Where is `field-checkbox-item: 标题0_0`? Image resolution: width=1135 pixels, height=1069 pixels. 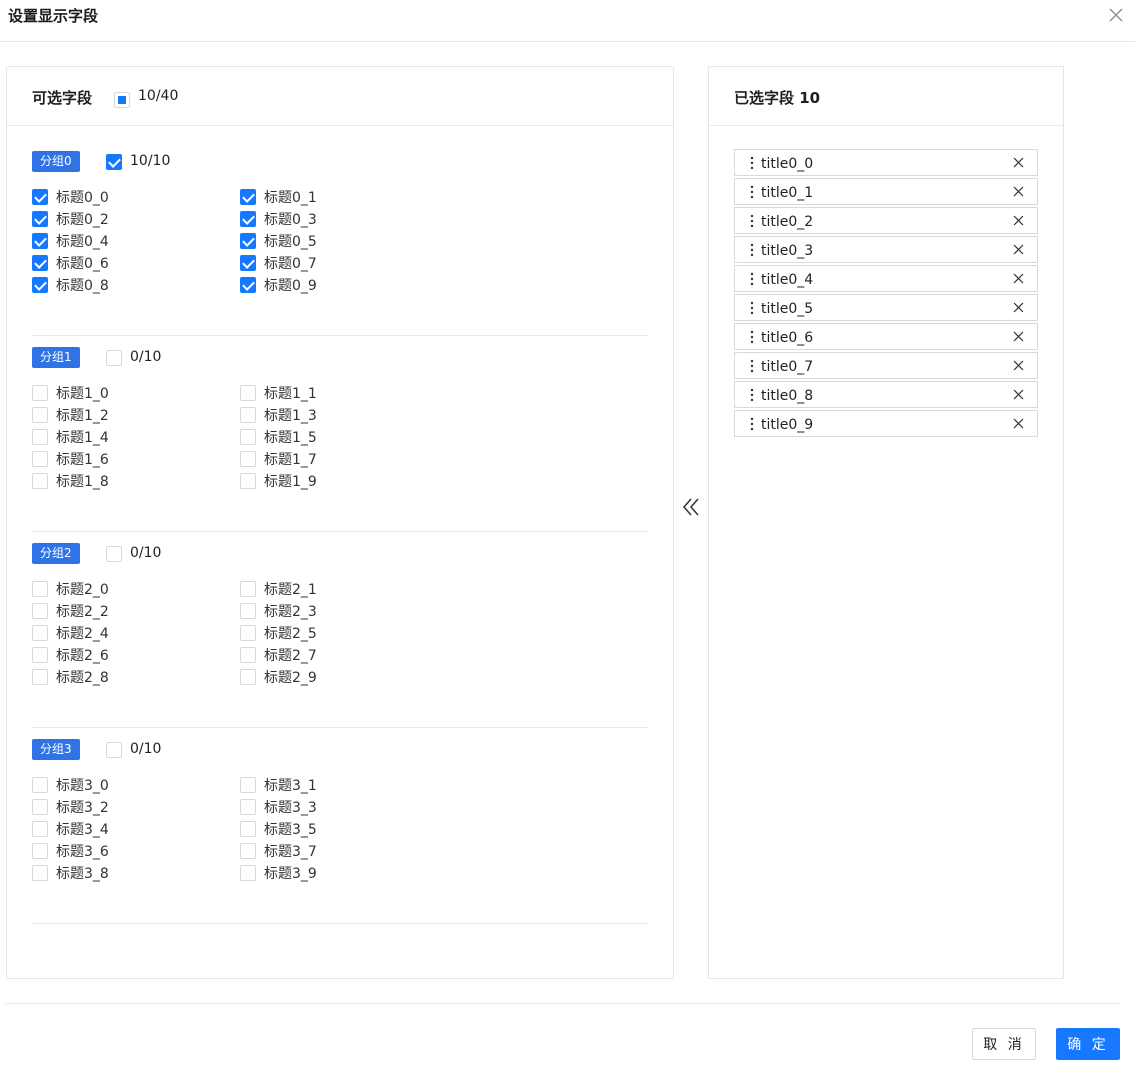 field-checkbox-item: 标题0_0 is located at coordinates (70, 197).